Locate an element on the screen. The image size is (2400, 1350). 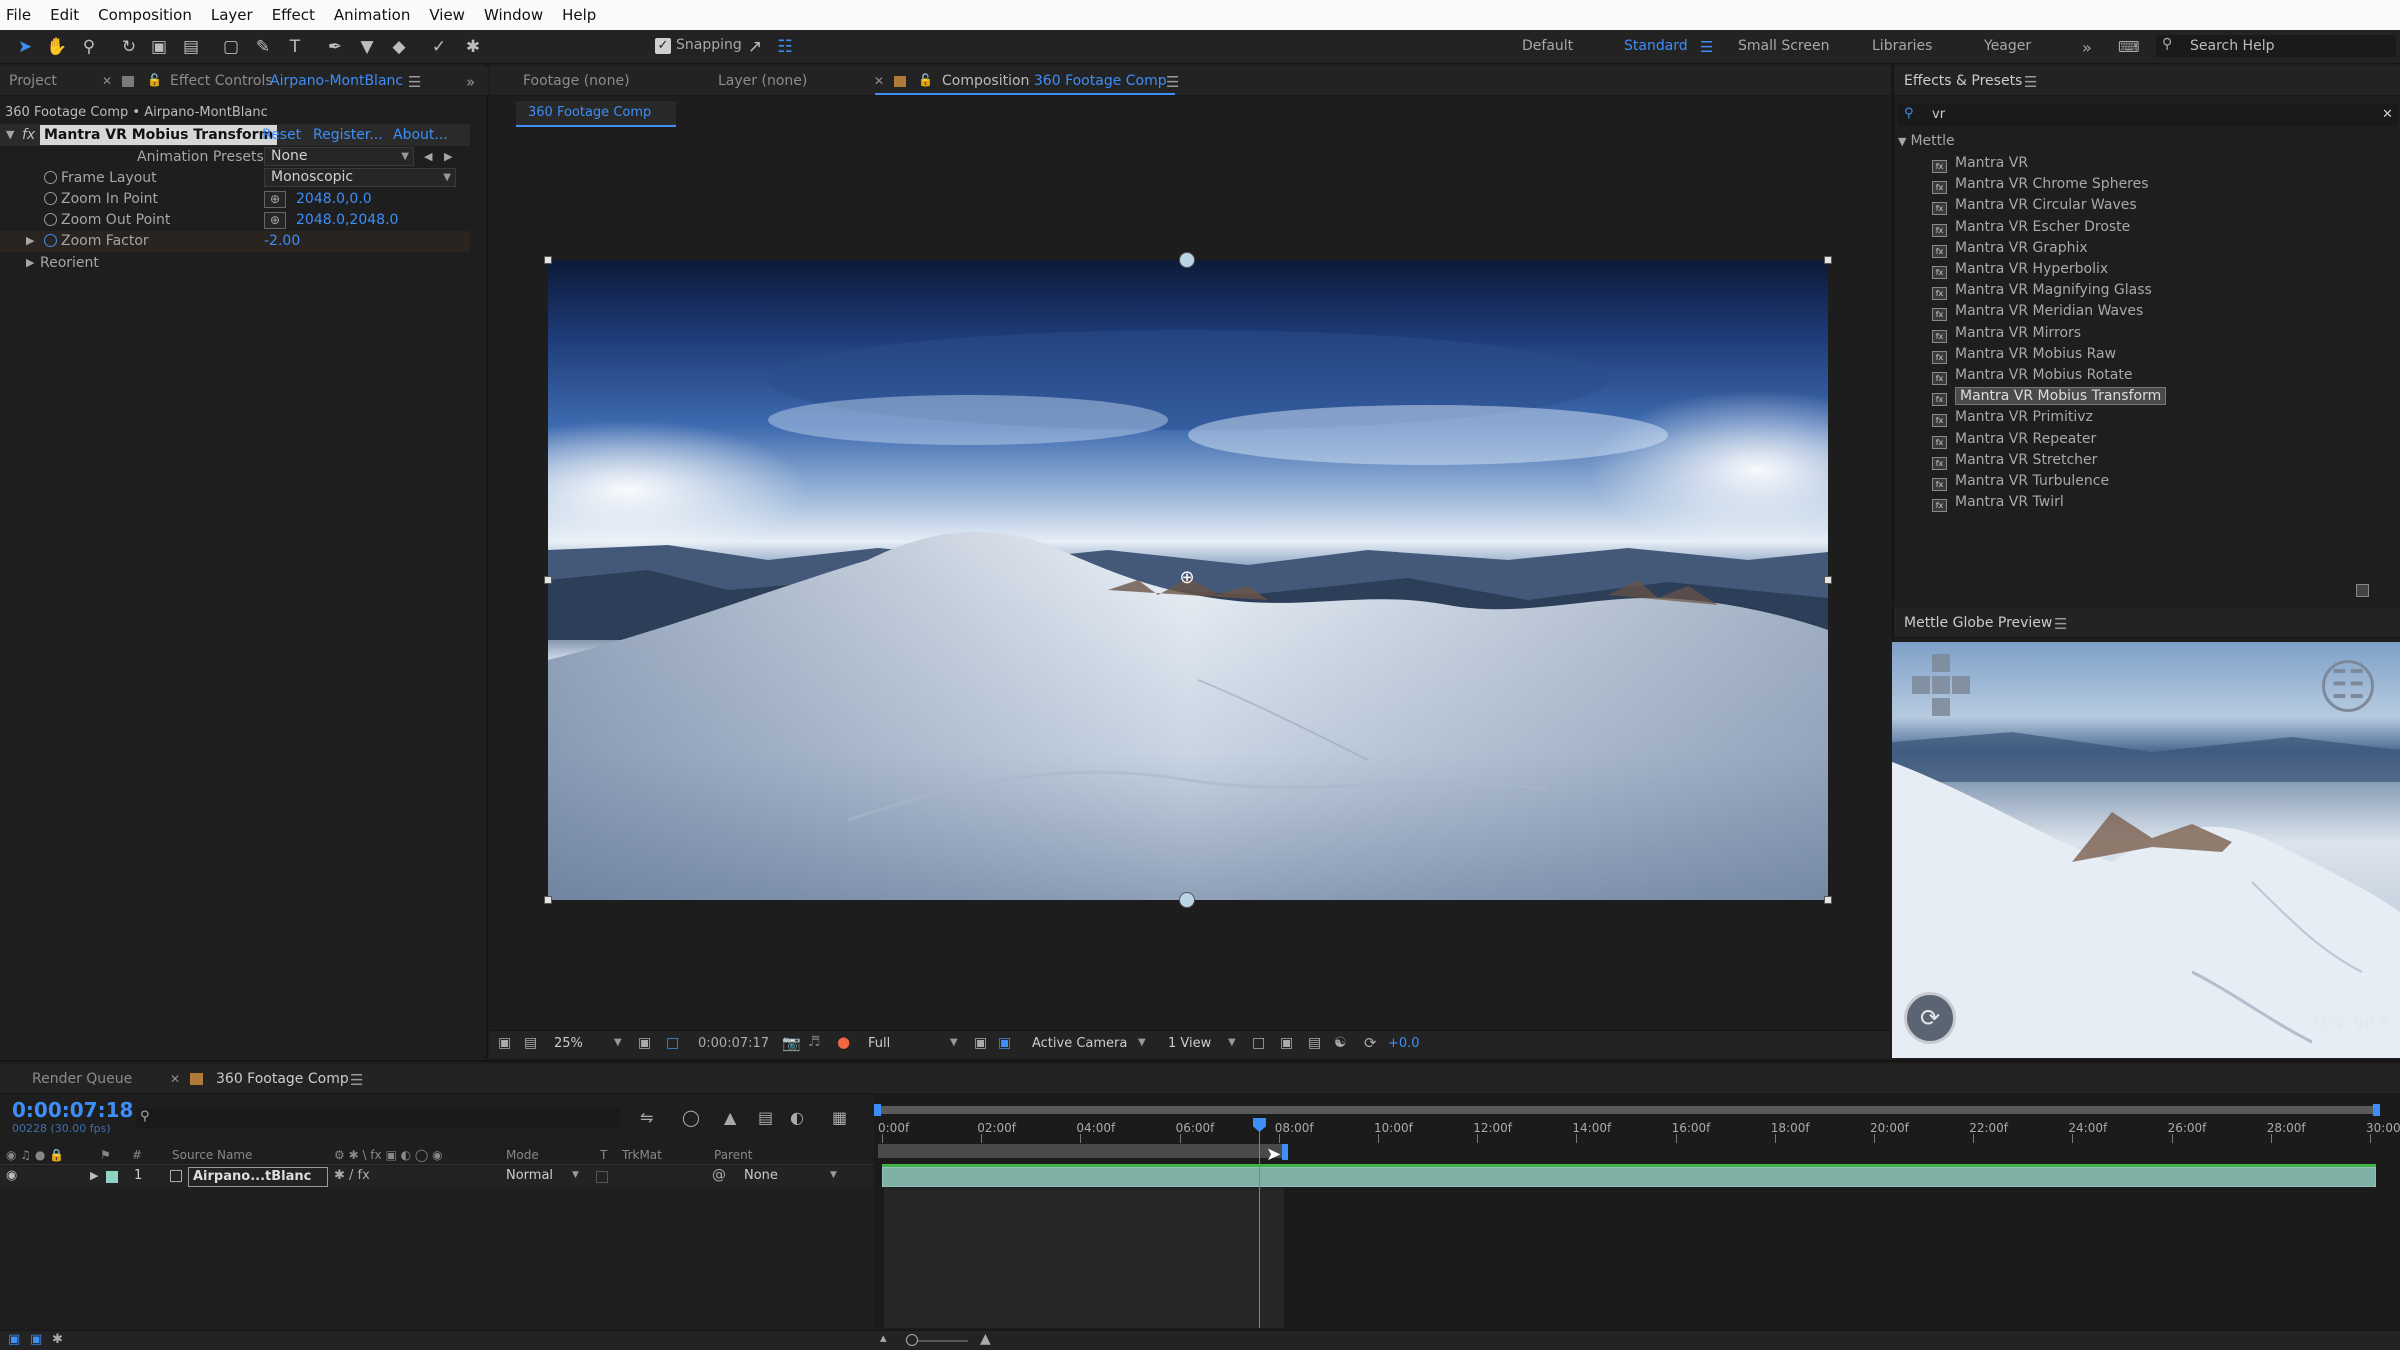
effect-item: fx Mantra VR Hyperbolix is located at coordinates (2020, 269).